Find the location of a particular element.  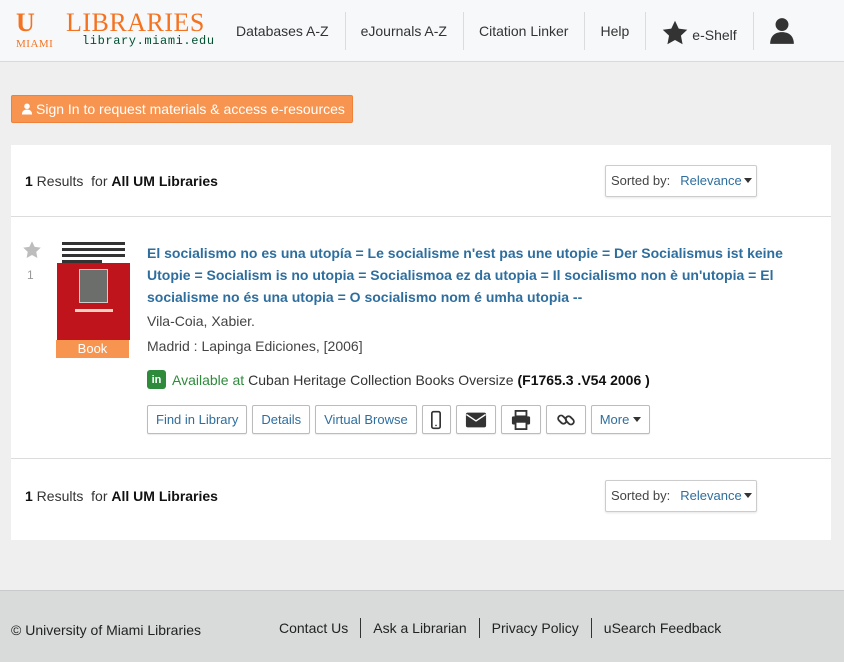

resource-type-badge: Book is located at coordinates (92, 349).